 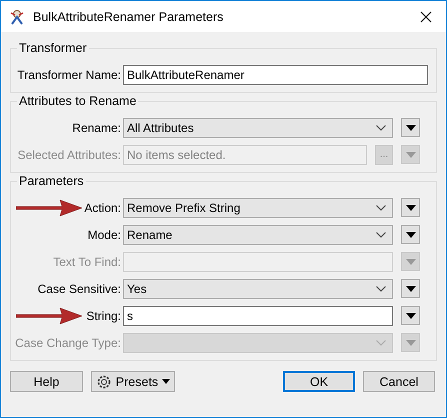 I want to click on group-title: Attributes to Rename, so click(x=77, y=101).